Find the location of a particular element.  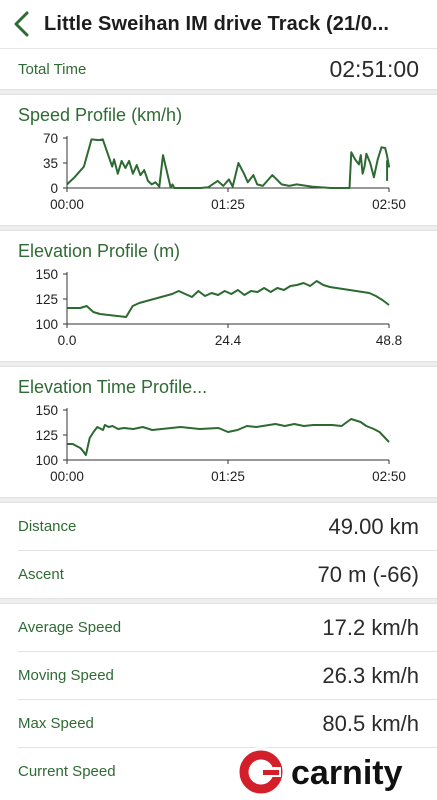

ascent-value: 70 m (-66) is located at coordinates (368, 574).